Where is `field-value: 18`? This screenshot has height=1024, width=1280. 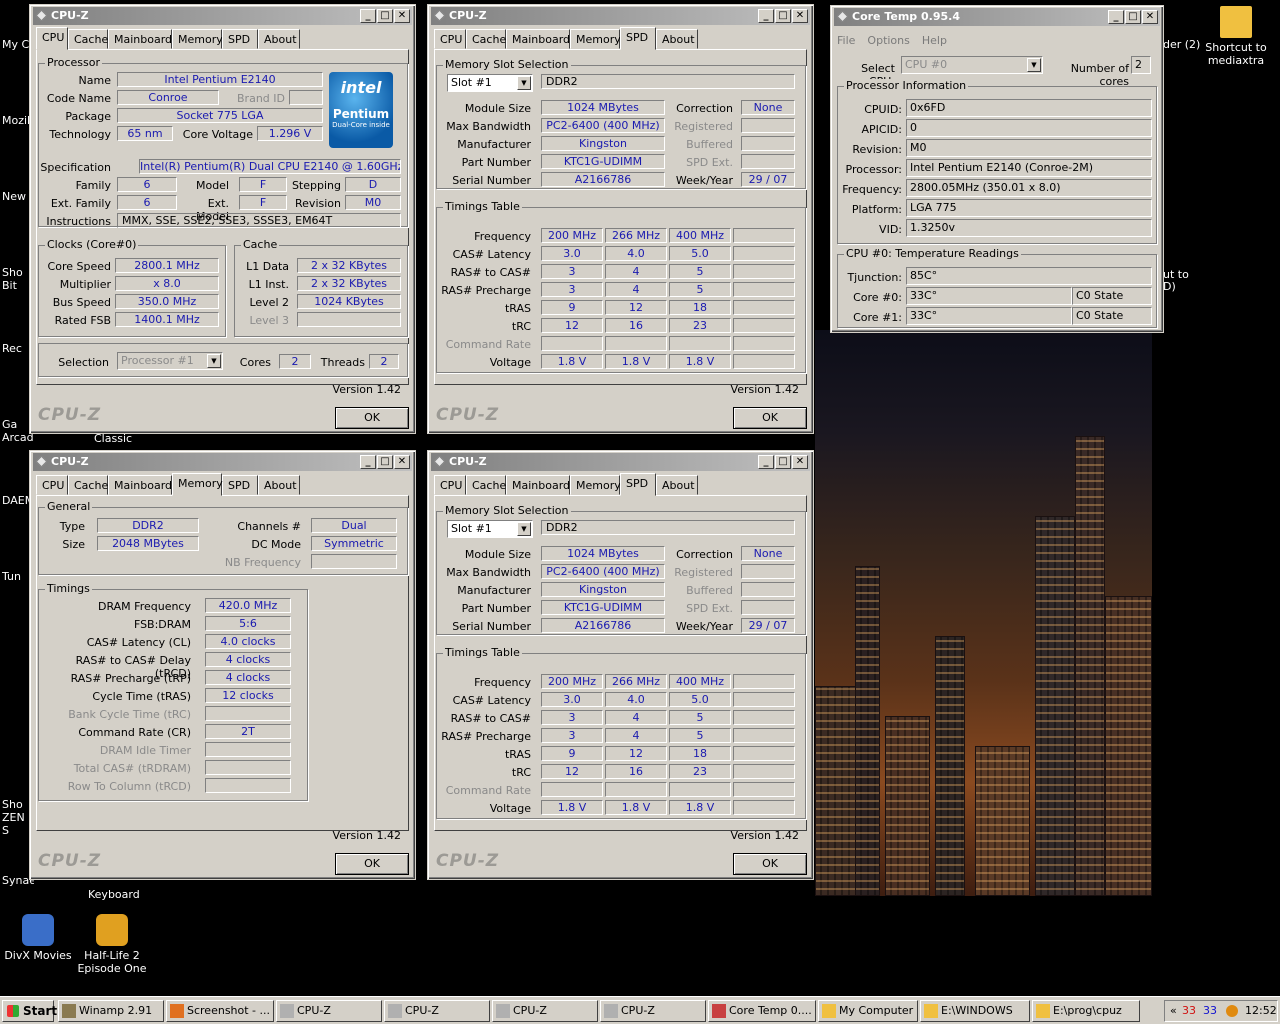
field-value: 18 is located at coordinates (700, 753).